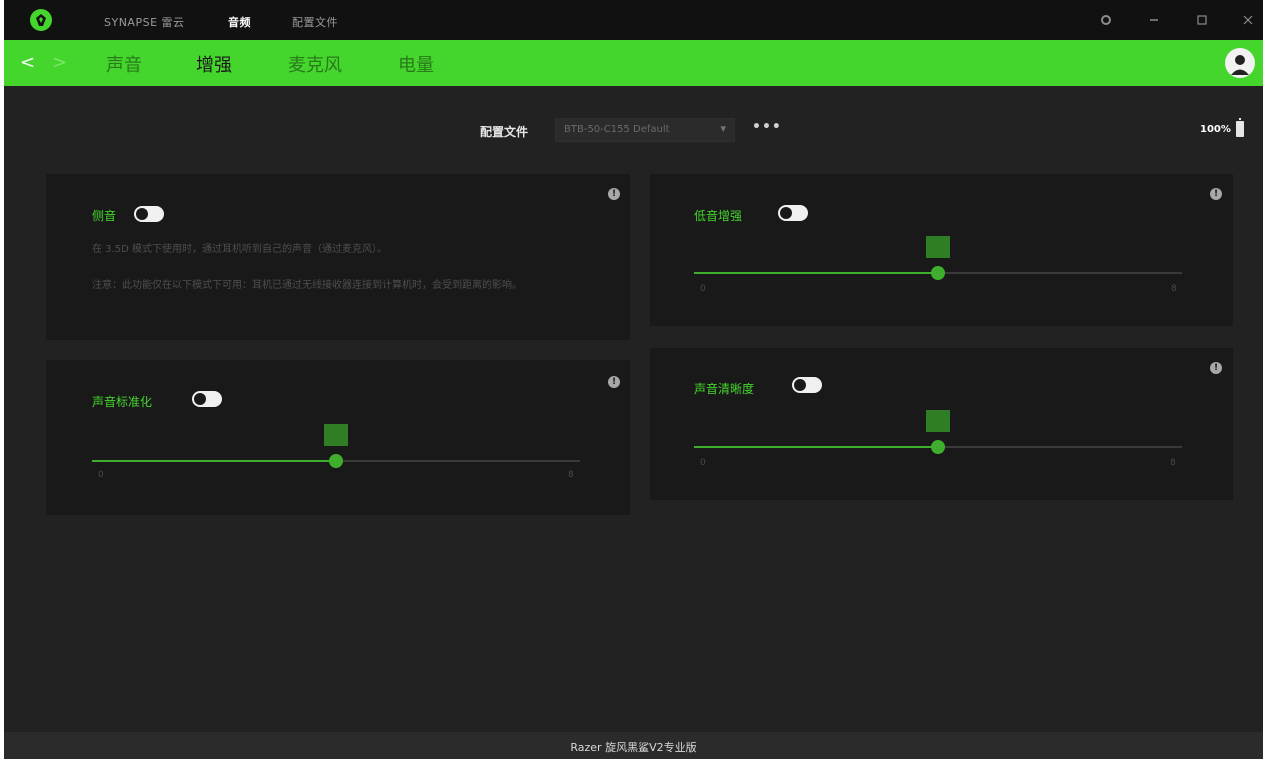 The image size is (1271, 759). I want to click on maximize-icon, so click(1202, 20).